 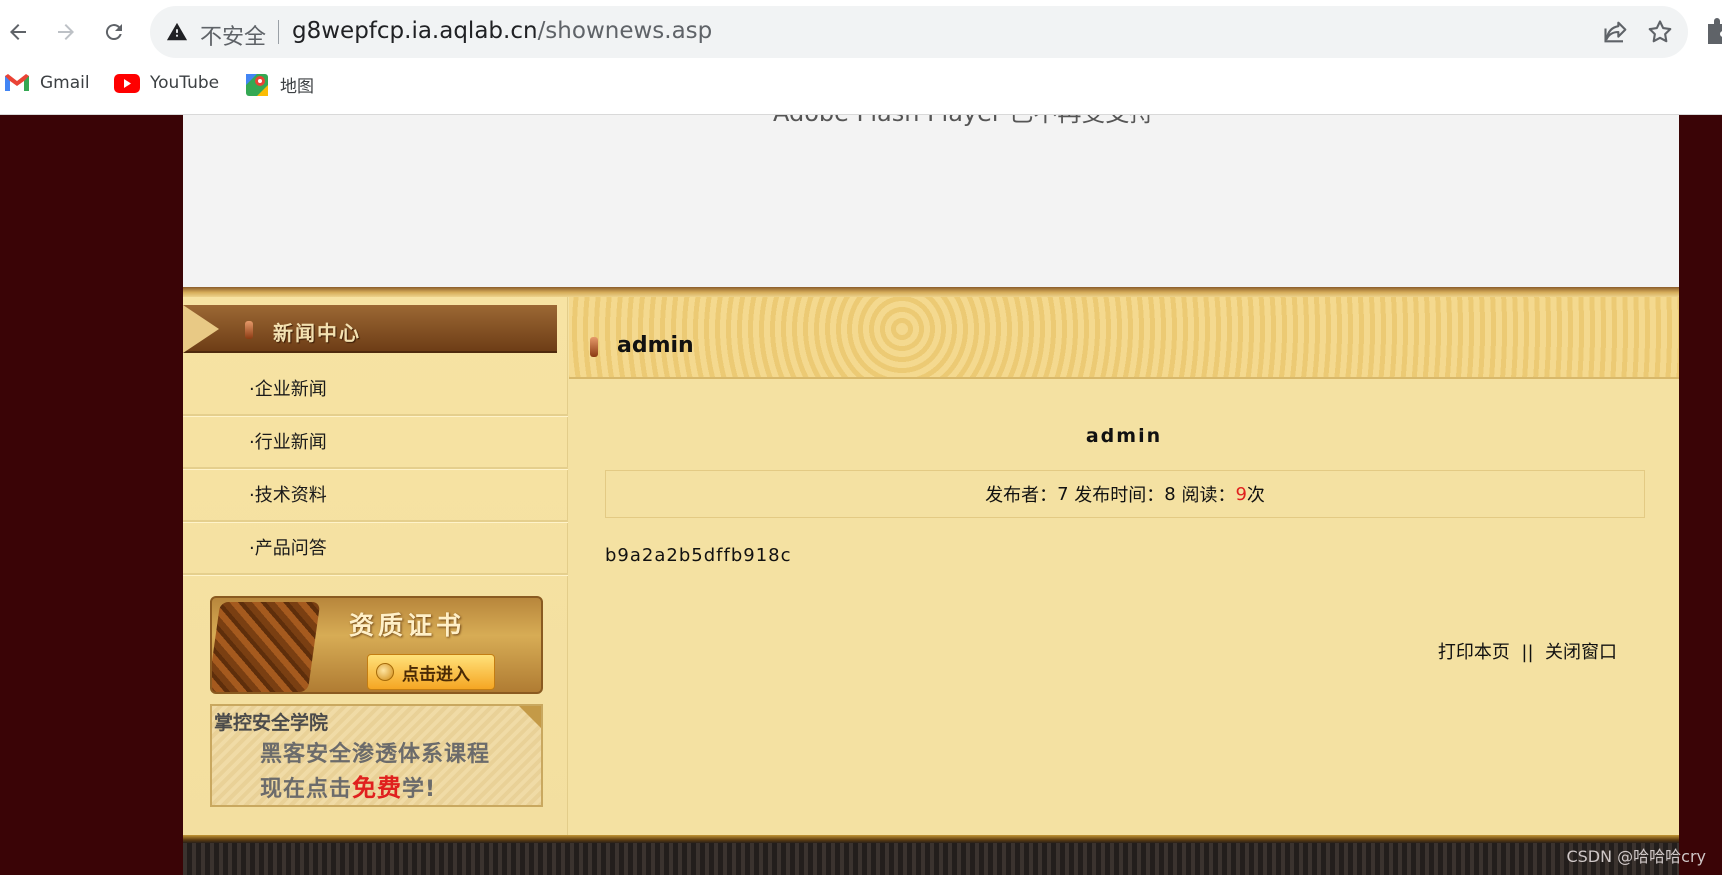 I want to click on sidebar-item-company-news: ·企业新闻, so click(x=375, y=389).